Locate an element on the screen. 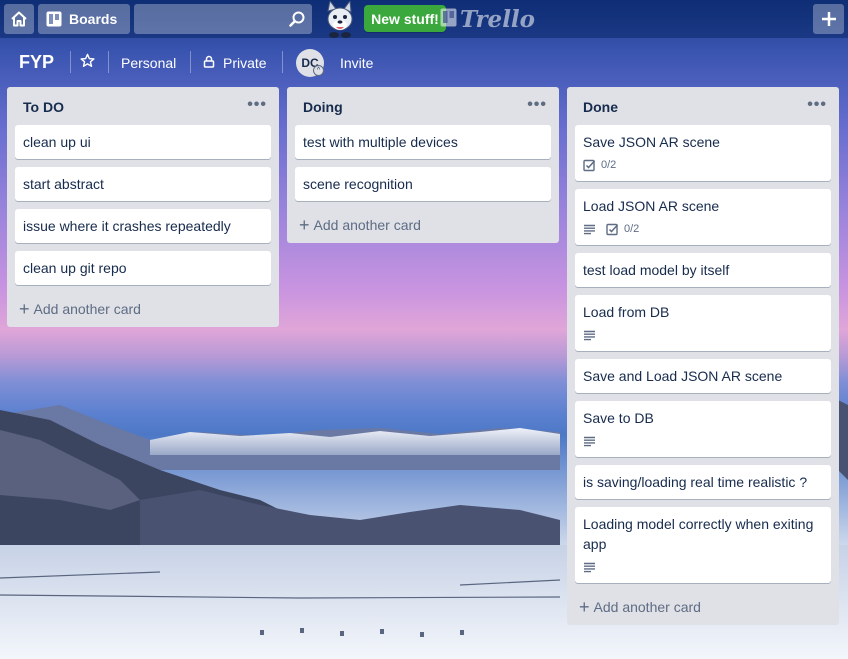 The image size is (848, 659). card-title: scene recognition is located at coordinates (358, 184).